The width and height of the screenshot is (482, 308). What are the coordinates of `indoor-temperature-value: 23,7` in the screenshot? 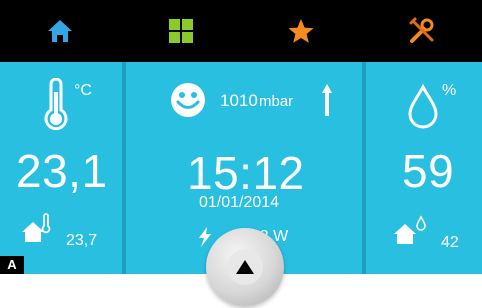 It's located at (82, 240).